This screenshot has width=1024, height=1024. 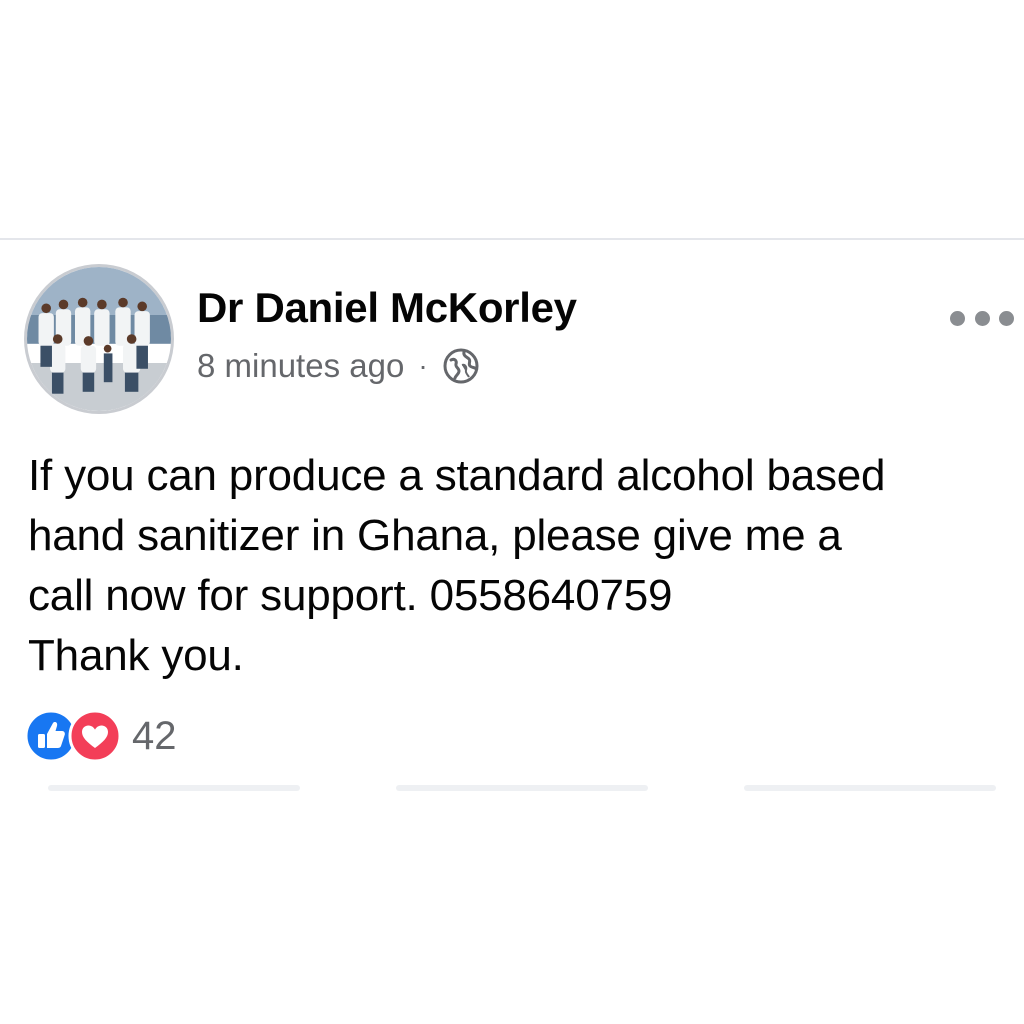 What do you see at coordinates (174, 788) in the screenshot?
I see `like-action-button` at bounding box center [174, 788].